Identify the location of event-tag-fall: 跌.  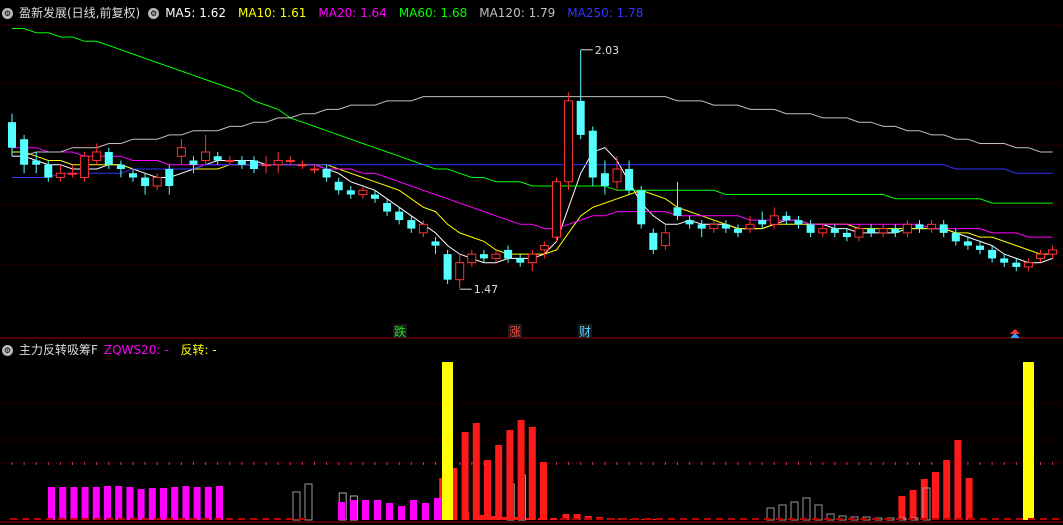
(400, 331).